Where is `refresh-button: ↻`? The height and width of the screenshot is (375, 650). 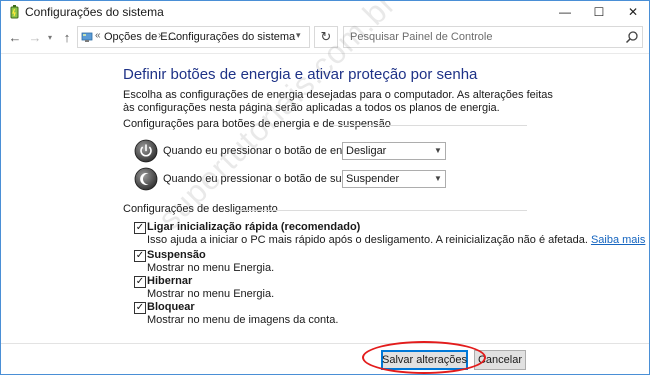 refresh-button: ↻ is located at coordinates (326, 37).